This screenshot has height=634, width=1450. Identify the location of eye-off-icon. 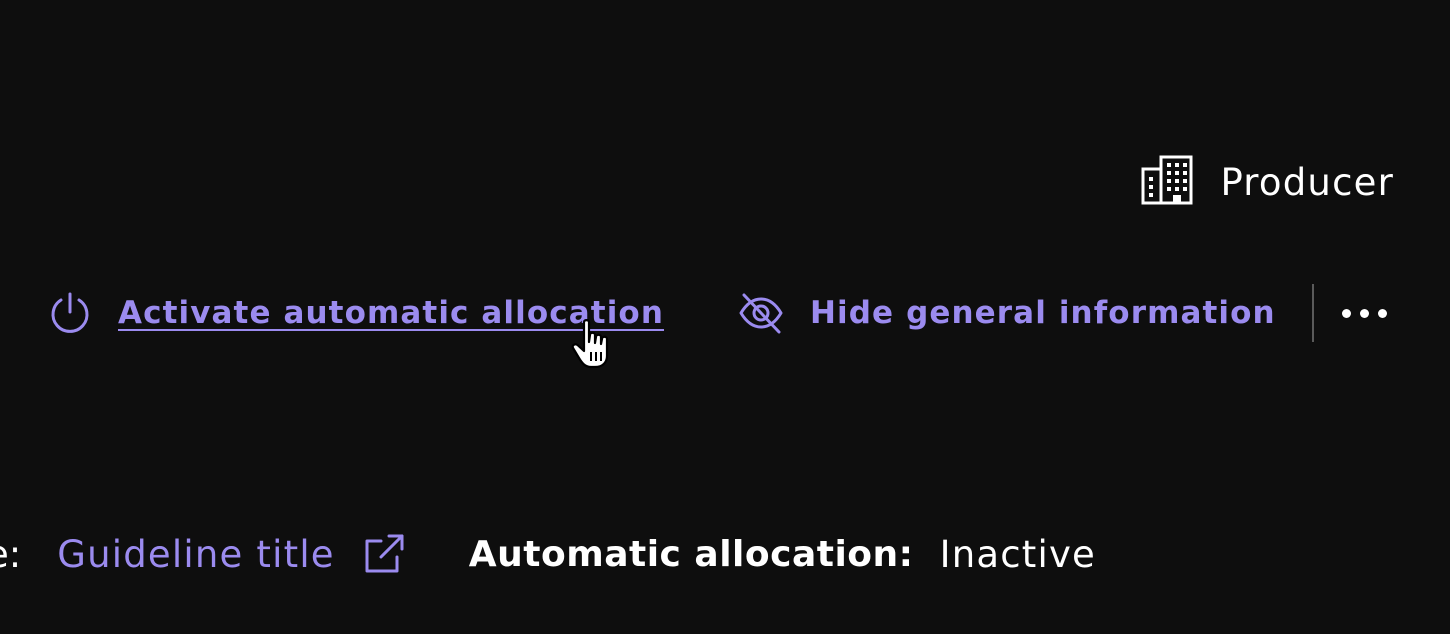
(761, 313).